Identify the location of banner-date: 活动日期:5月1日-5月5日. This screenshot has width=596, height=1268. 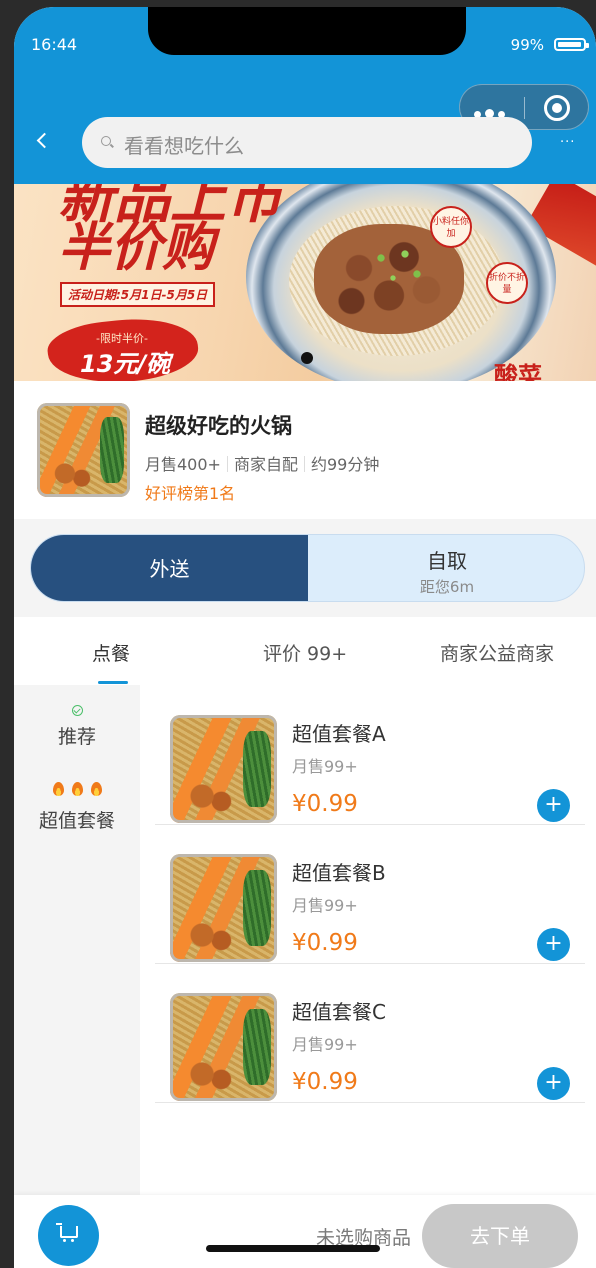
(138, 294).